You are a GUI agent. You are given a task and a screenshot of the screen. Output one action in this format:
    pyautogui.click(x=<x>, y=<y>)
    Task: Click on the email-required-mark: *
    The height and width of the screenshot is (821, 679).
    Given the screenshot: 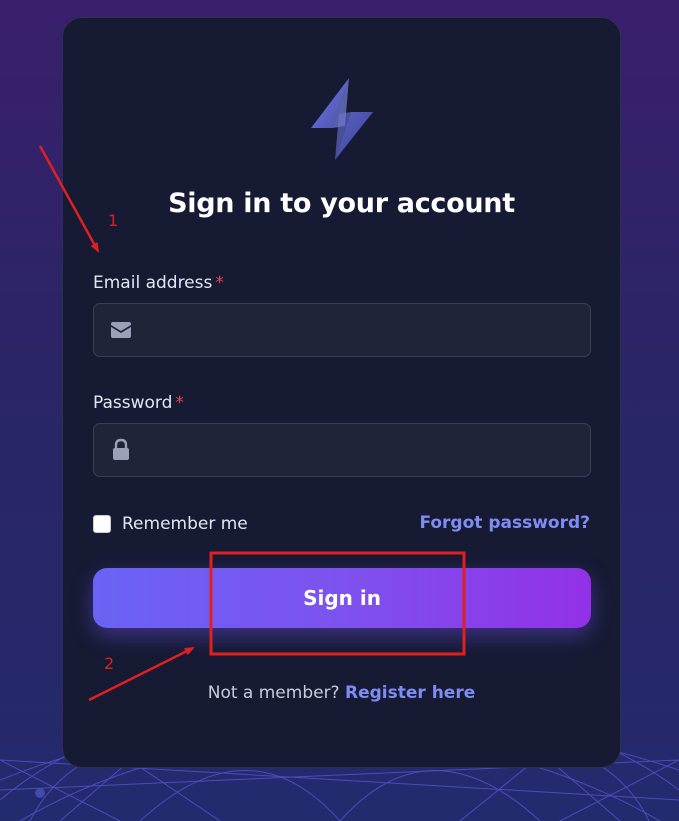 What is the action you would take?
    pyautogui.click(x=219, y=283)
    